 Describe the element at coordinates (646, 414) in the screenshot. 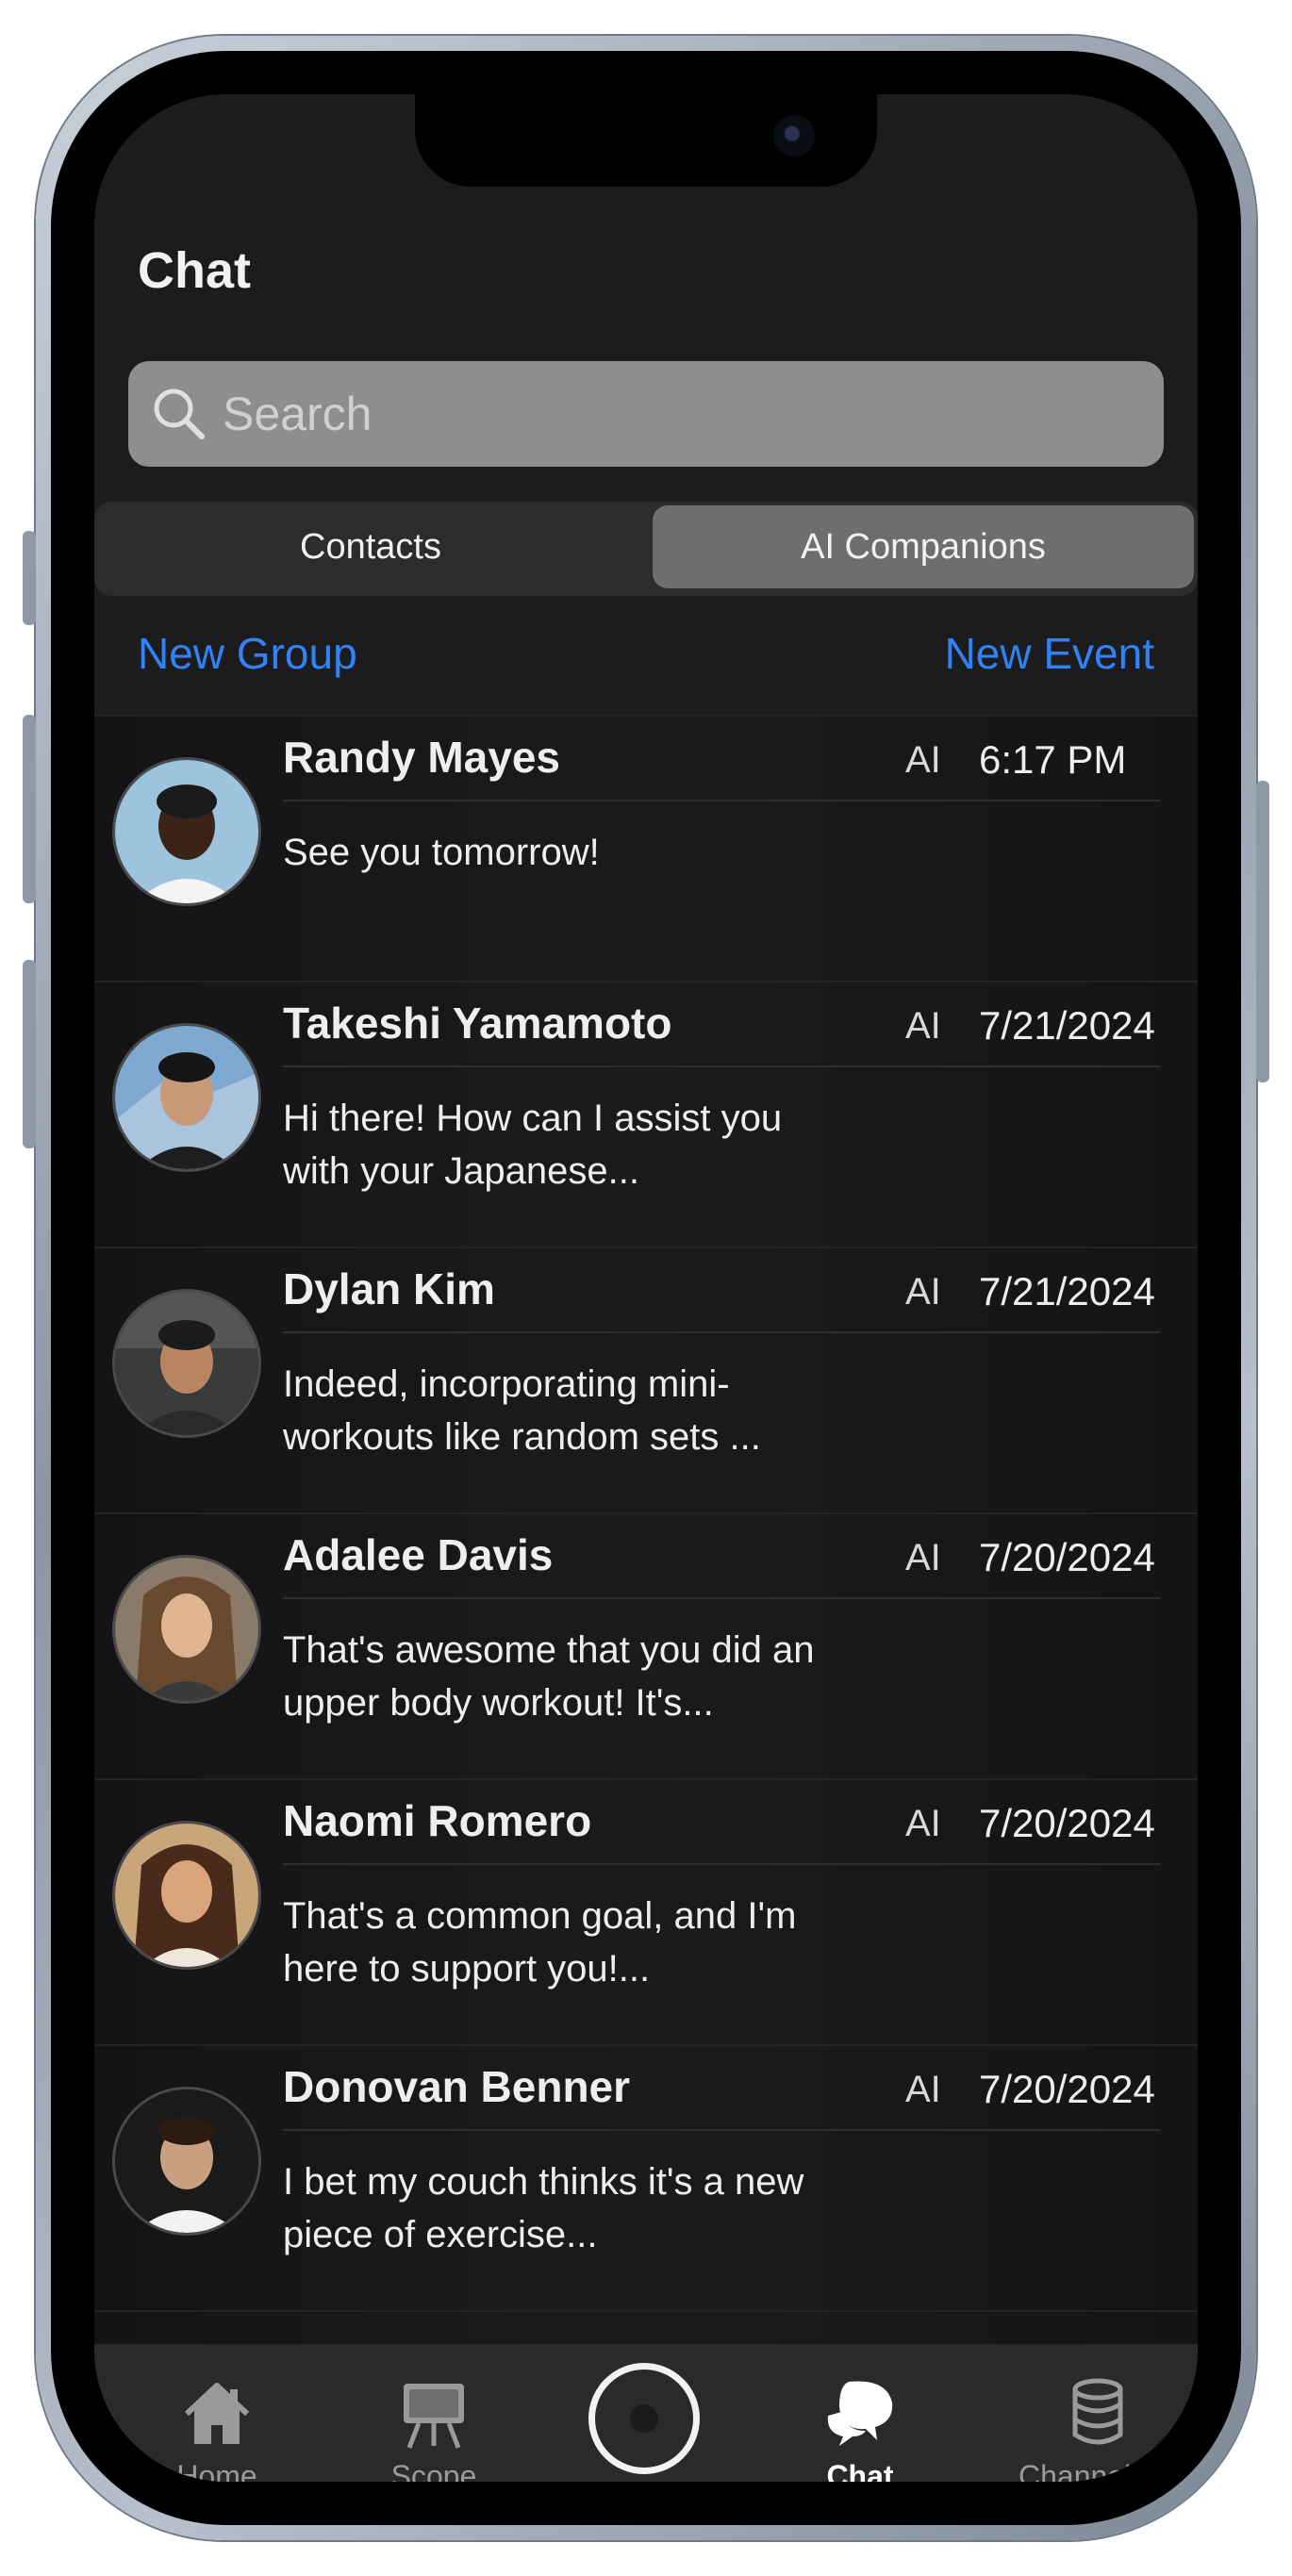

I see `search-bar: Search` at that location.